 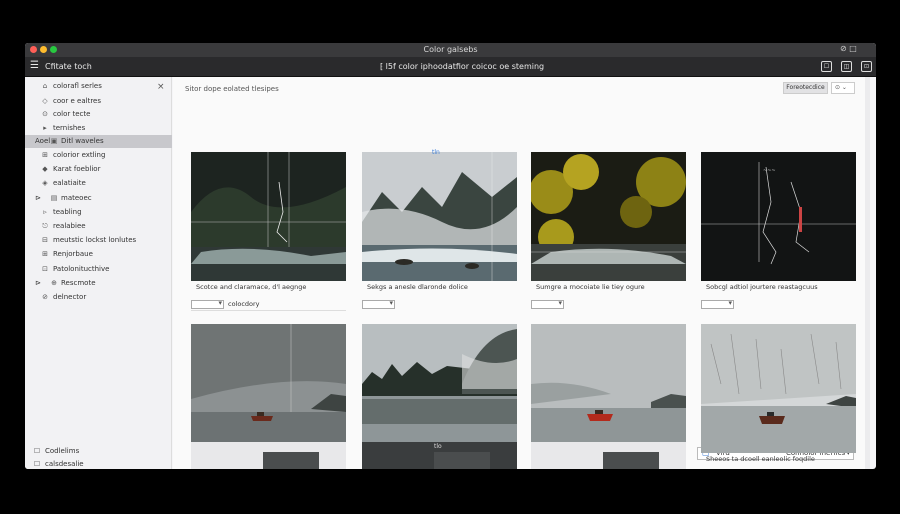 What do you see at coordinates (98, 212) in the screenshot?
I see `sidebar-item: ▹ teabling` at bounding box center [98, 212].